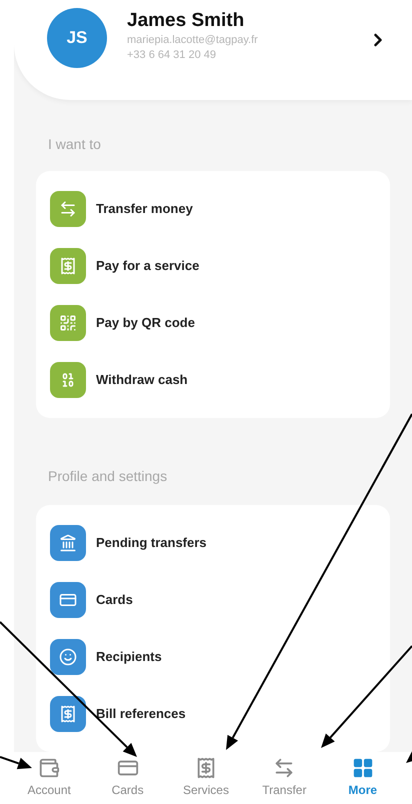 The image size is (412, 804). Describe the element at coordinates (68, 600) in the screenshot. I see `card-icon` at that location.